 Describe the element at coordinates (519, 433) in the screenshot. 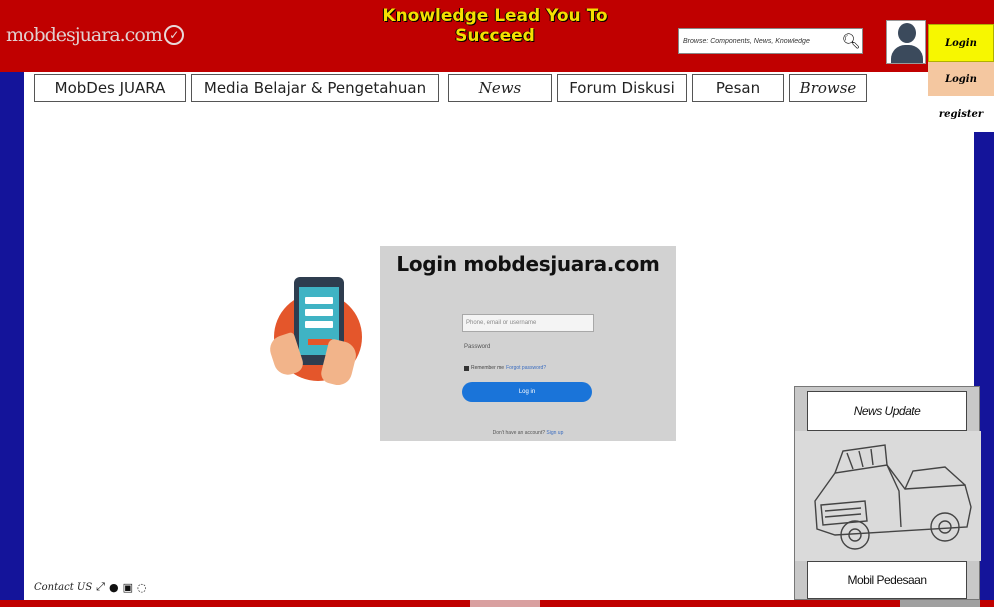

I see `signup-prompt: Don't have an account?` at that location.